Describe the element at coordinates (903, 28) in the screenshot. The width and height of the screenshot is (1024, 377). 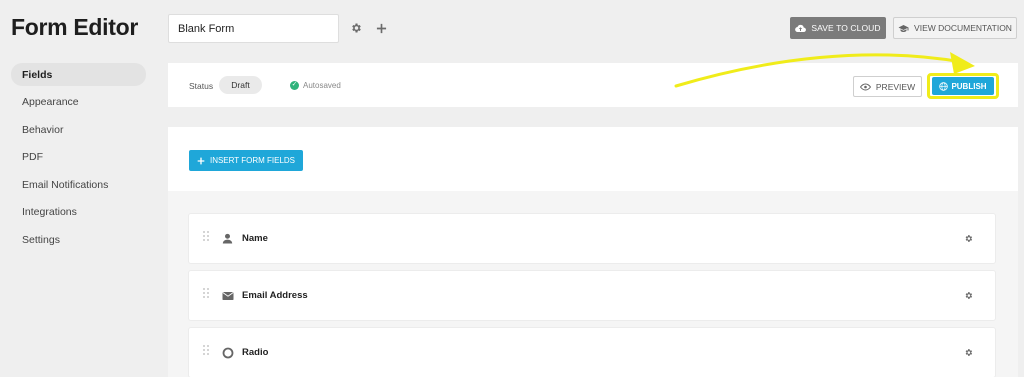
I see `graduation-cap-icon` at that location.